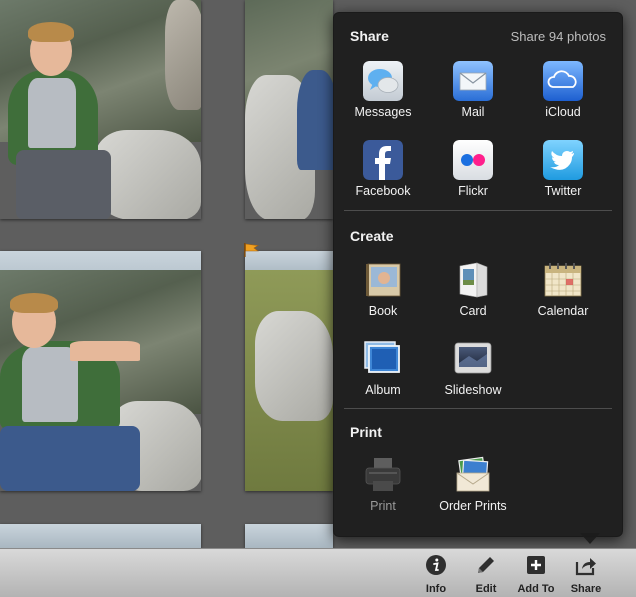 The image size is (636, 597). I want to click on share-section-title: Share, so click(369, 36).